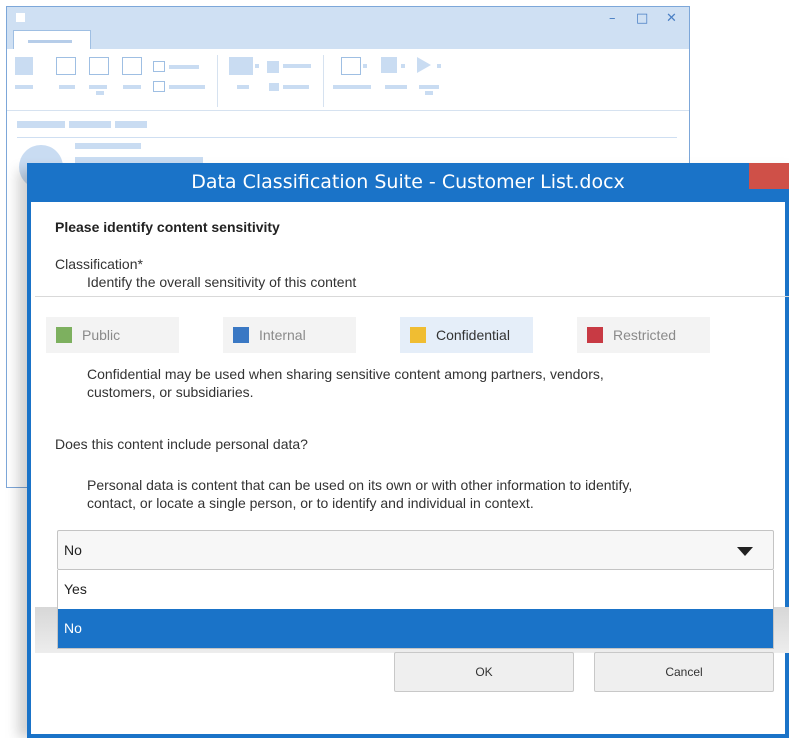 The width and height of the screenshot is (789, 738). What do you see at coordinates (24, 66) in the screenshot?
I see `paste-icon` at bounding box center [24, 66].